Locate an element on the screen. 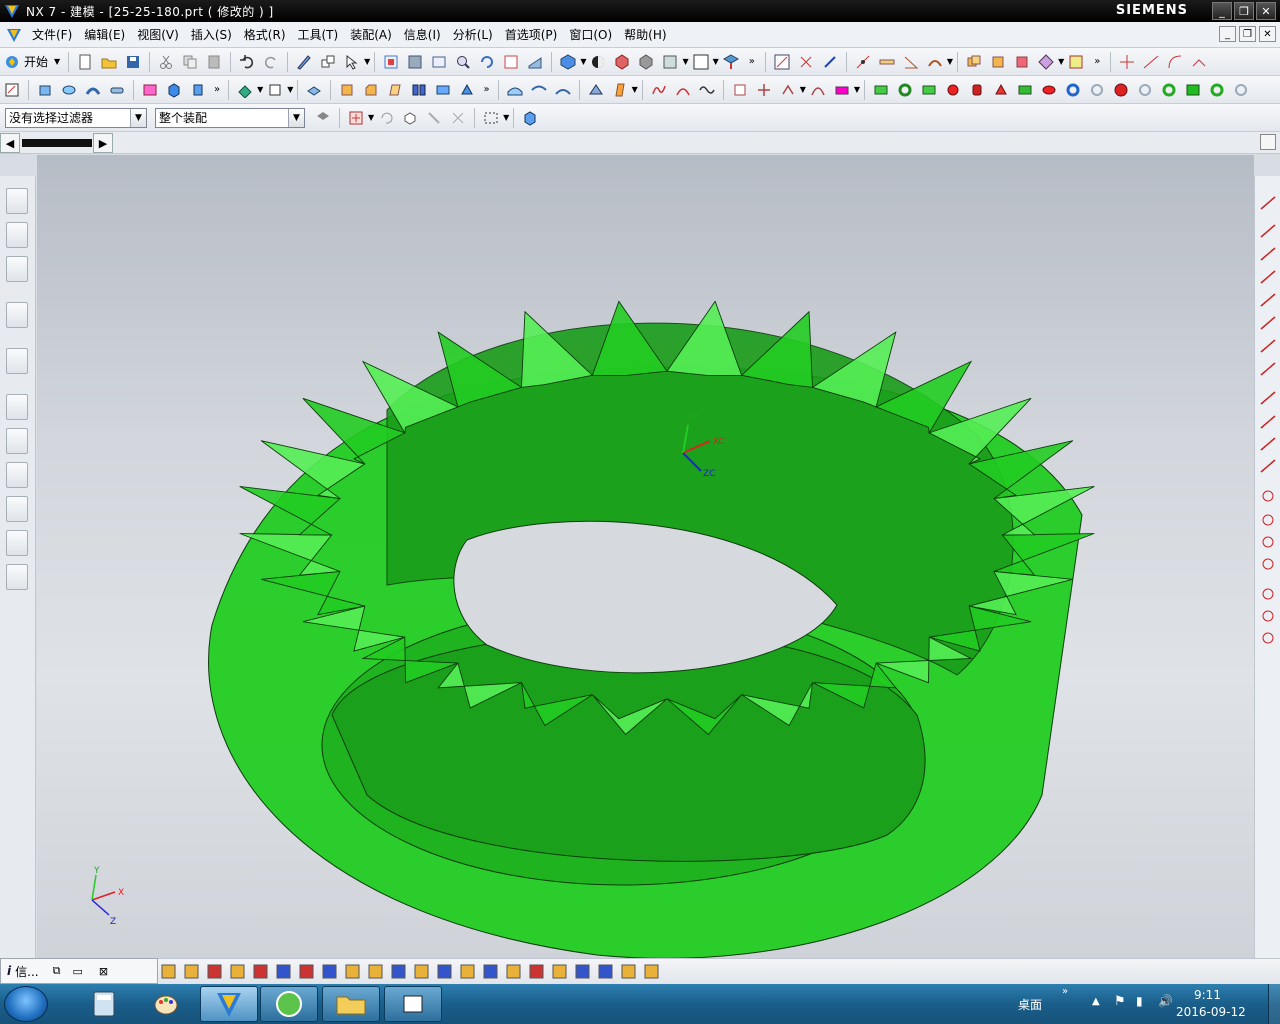 This screenshot has width=1280, height=1024. replace-dropdown-icon: ▼ is located at coordinates (857, 89).